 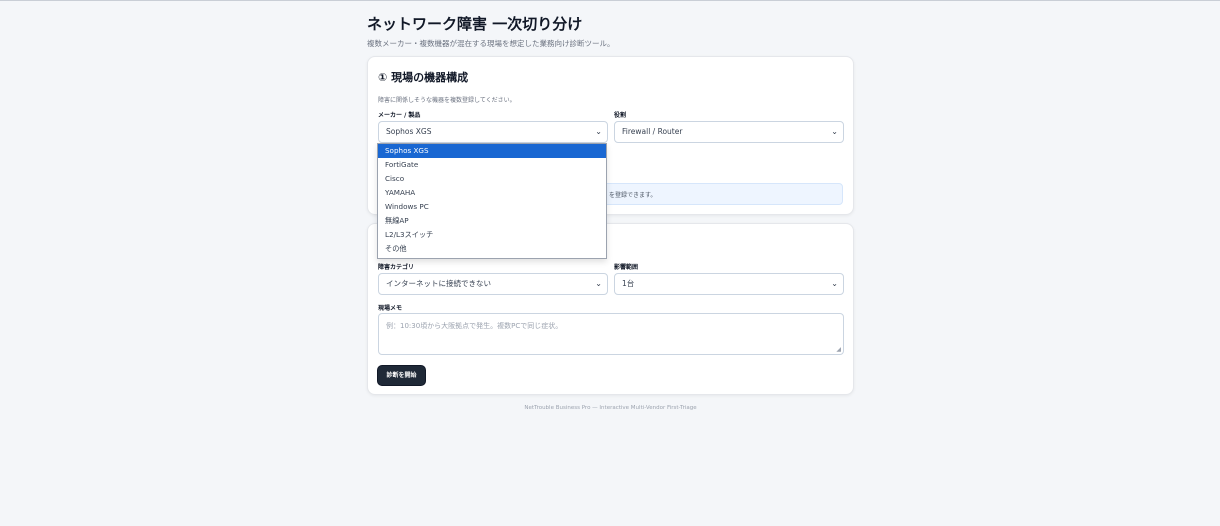 What do you see at coordinates (474, 326) in the screenshot?
I see `memo-placeholder: 例：10:30頃から大阪拠点で発生。複数PCで同じ症状。` at bounding box center [474, 326].